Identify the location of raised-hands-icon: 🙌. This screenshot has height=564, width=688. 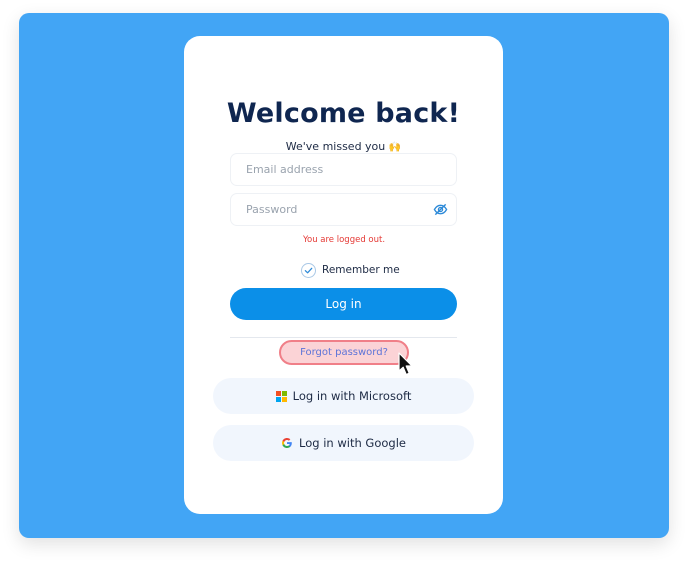
(395, 147).